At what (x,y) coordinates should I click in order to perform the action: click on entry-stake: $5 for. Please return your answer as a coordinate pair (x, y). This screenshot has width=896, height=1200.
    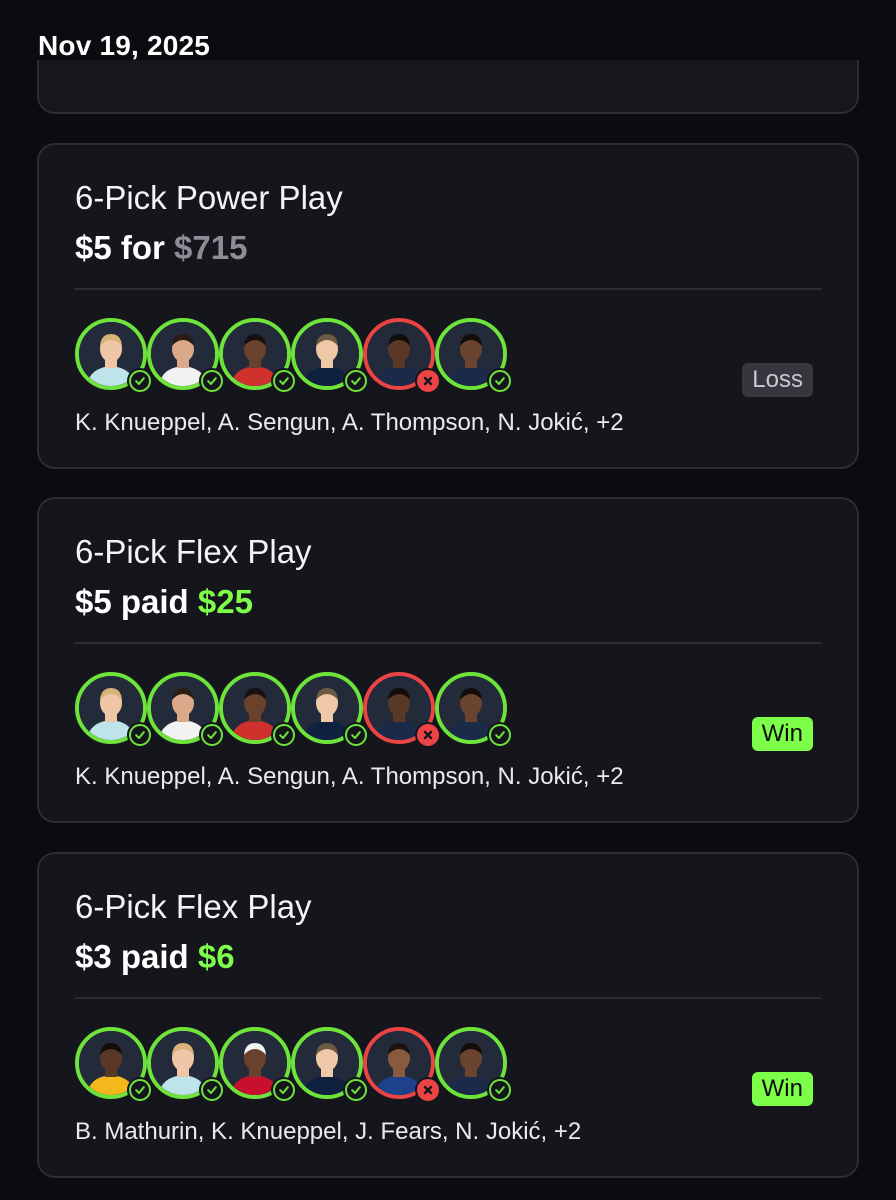
    Looking at the image, I should click on (120, 247).